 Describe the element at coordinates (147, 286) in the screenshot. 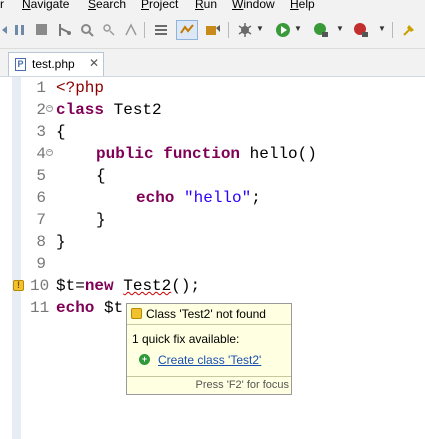

I see `unresolved-class: Test2` at that location.